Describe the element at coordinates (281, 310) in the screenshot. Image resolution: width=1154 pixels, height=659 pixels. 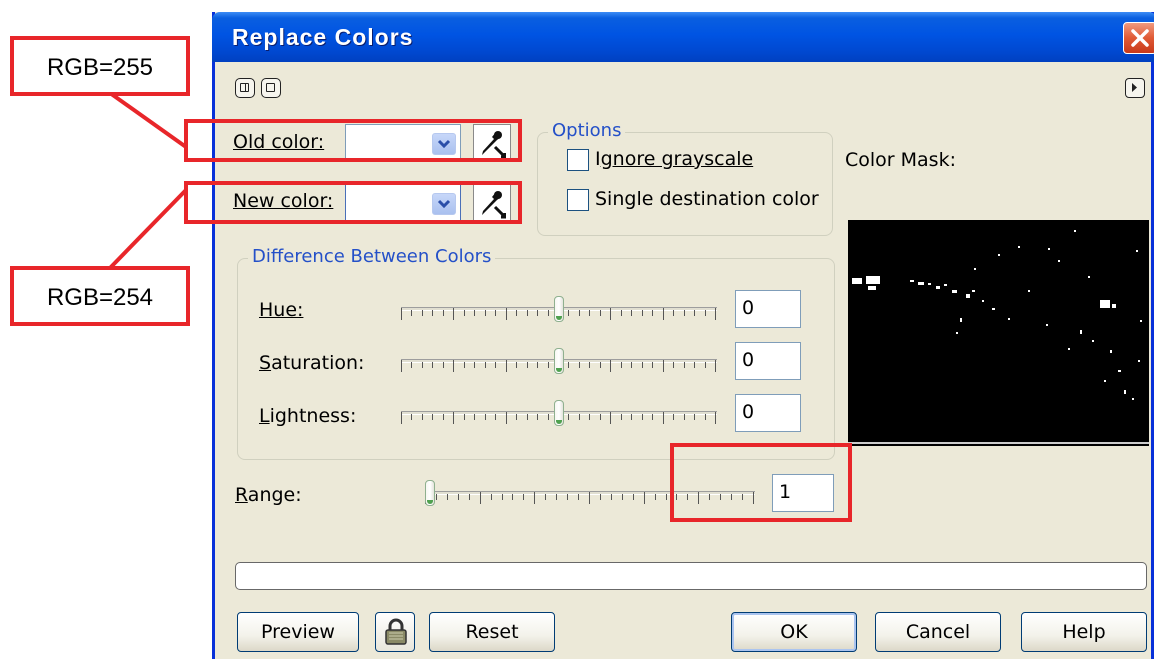
I see `hue-label: Hue:` at that location.